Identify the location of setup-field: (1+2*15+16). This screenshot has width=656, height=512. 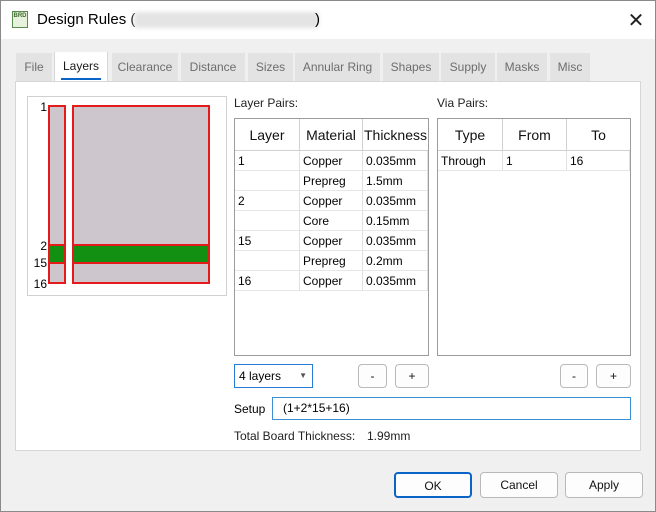
(451, 408).